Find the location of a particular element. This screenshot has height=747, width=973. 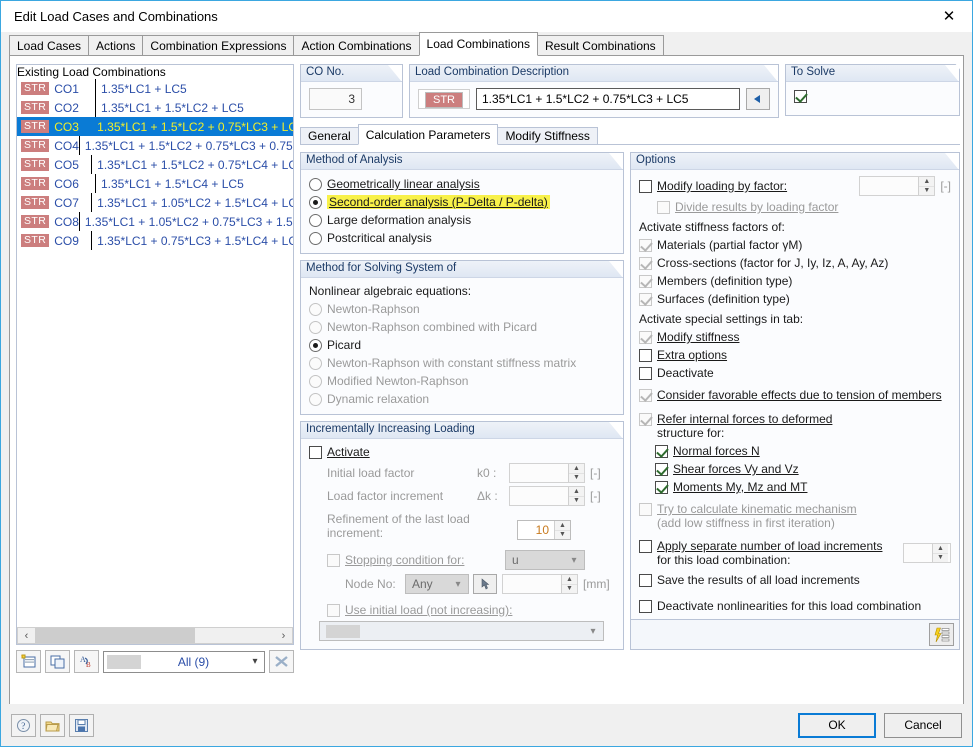

tab-result-combinations: Result Combinations is located at coordinates (600, 45).